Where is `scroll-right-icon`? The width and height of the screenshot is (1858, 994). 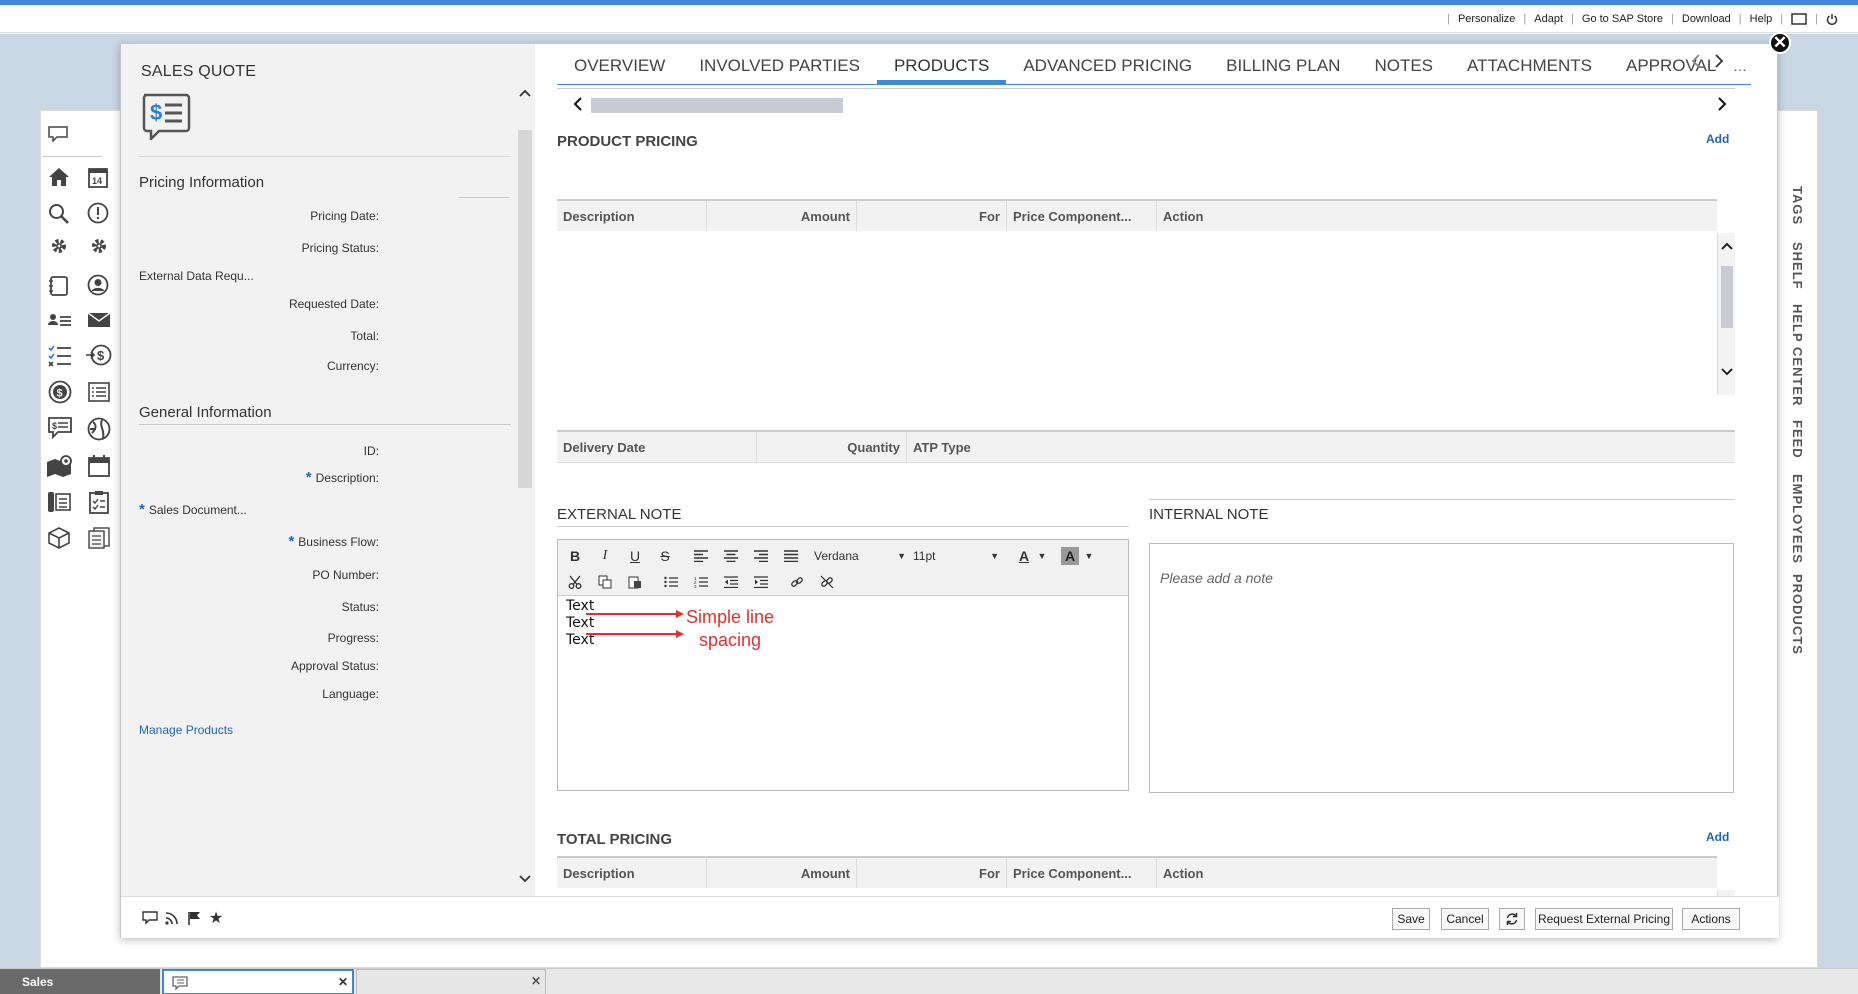 scroll-right-icon is located at coordinates (1722, 104).